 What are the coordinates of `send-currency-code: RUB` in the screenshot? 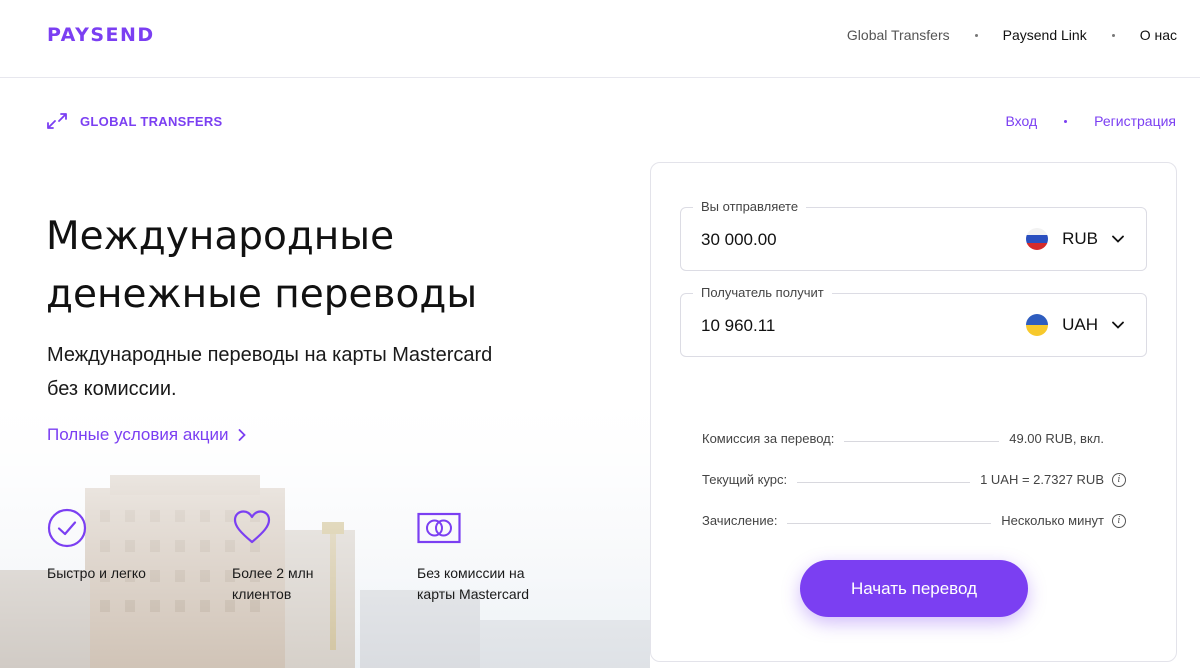 It's located at (1080, 238).